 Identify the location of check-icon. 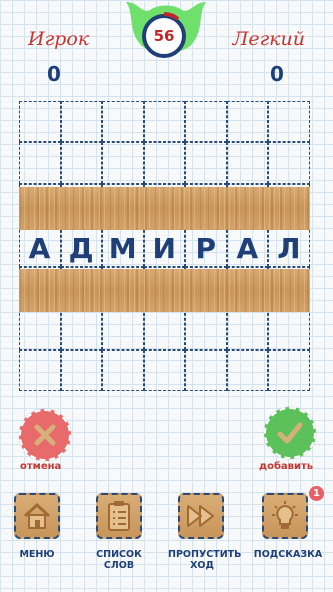
(290, 433).